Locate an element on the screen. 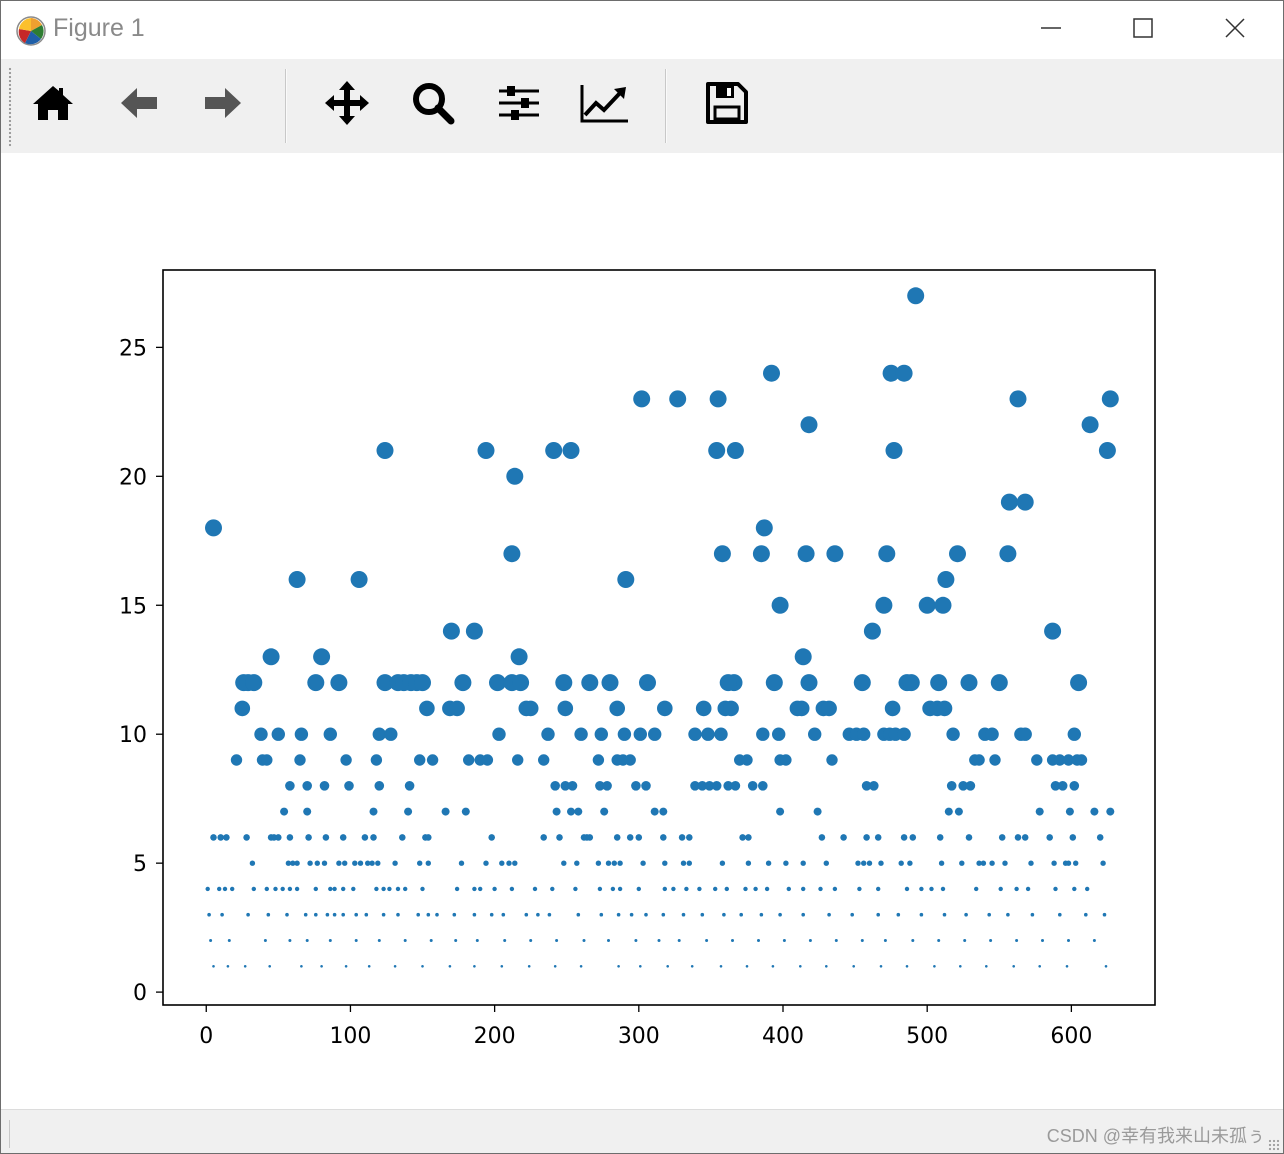 This screenshot has width=1284, height=1154. close-button is located at coordinates (1235, 30).